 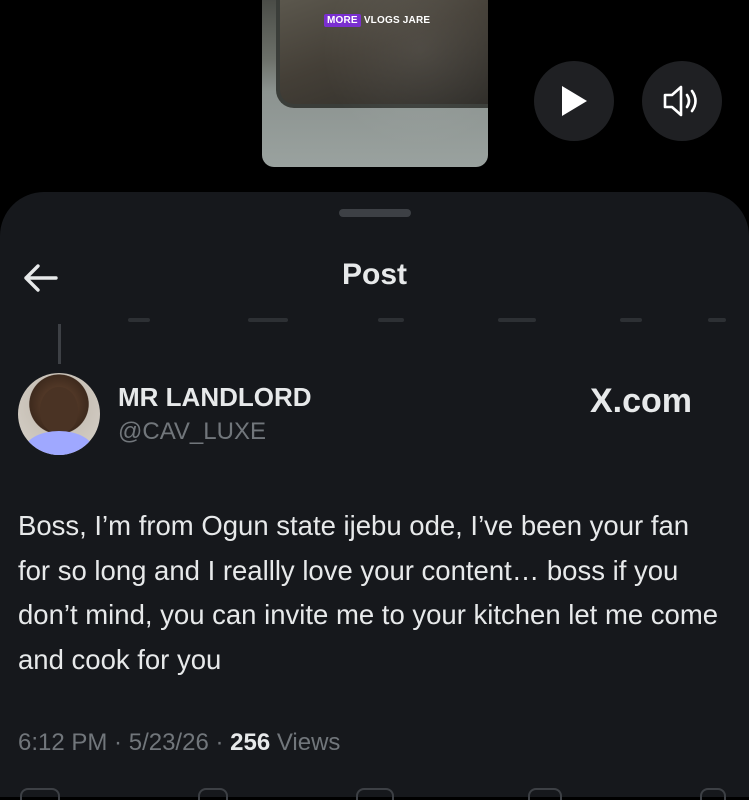 What do you see at coordinates (374, 274) in the screenshot?
I see `page-title: Post` at bounding box center [374, 274].